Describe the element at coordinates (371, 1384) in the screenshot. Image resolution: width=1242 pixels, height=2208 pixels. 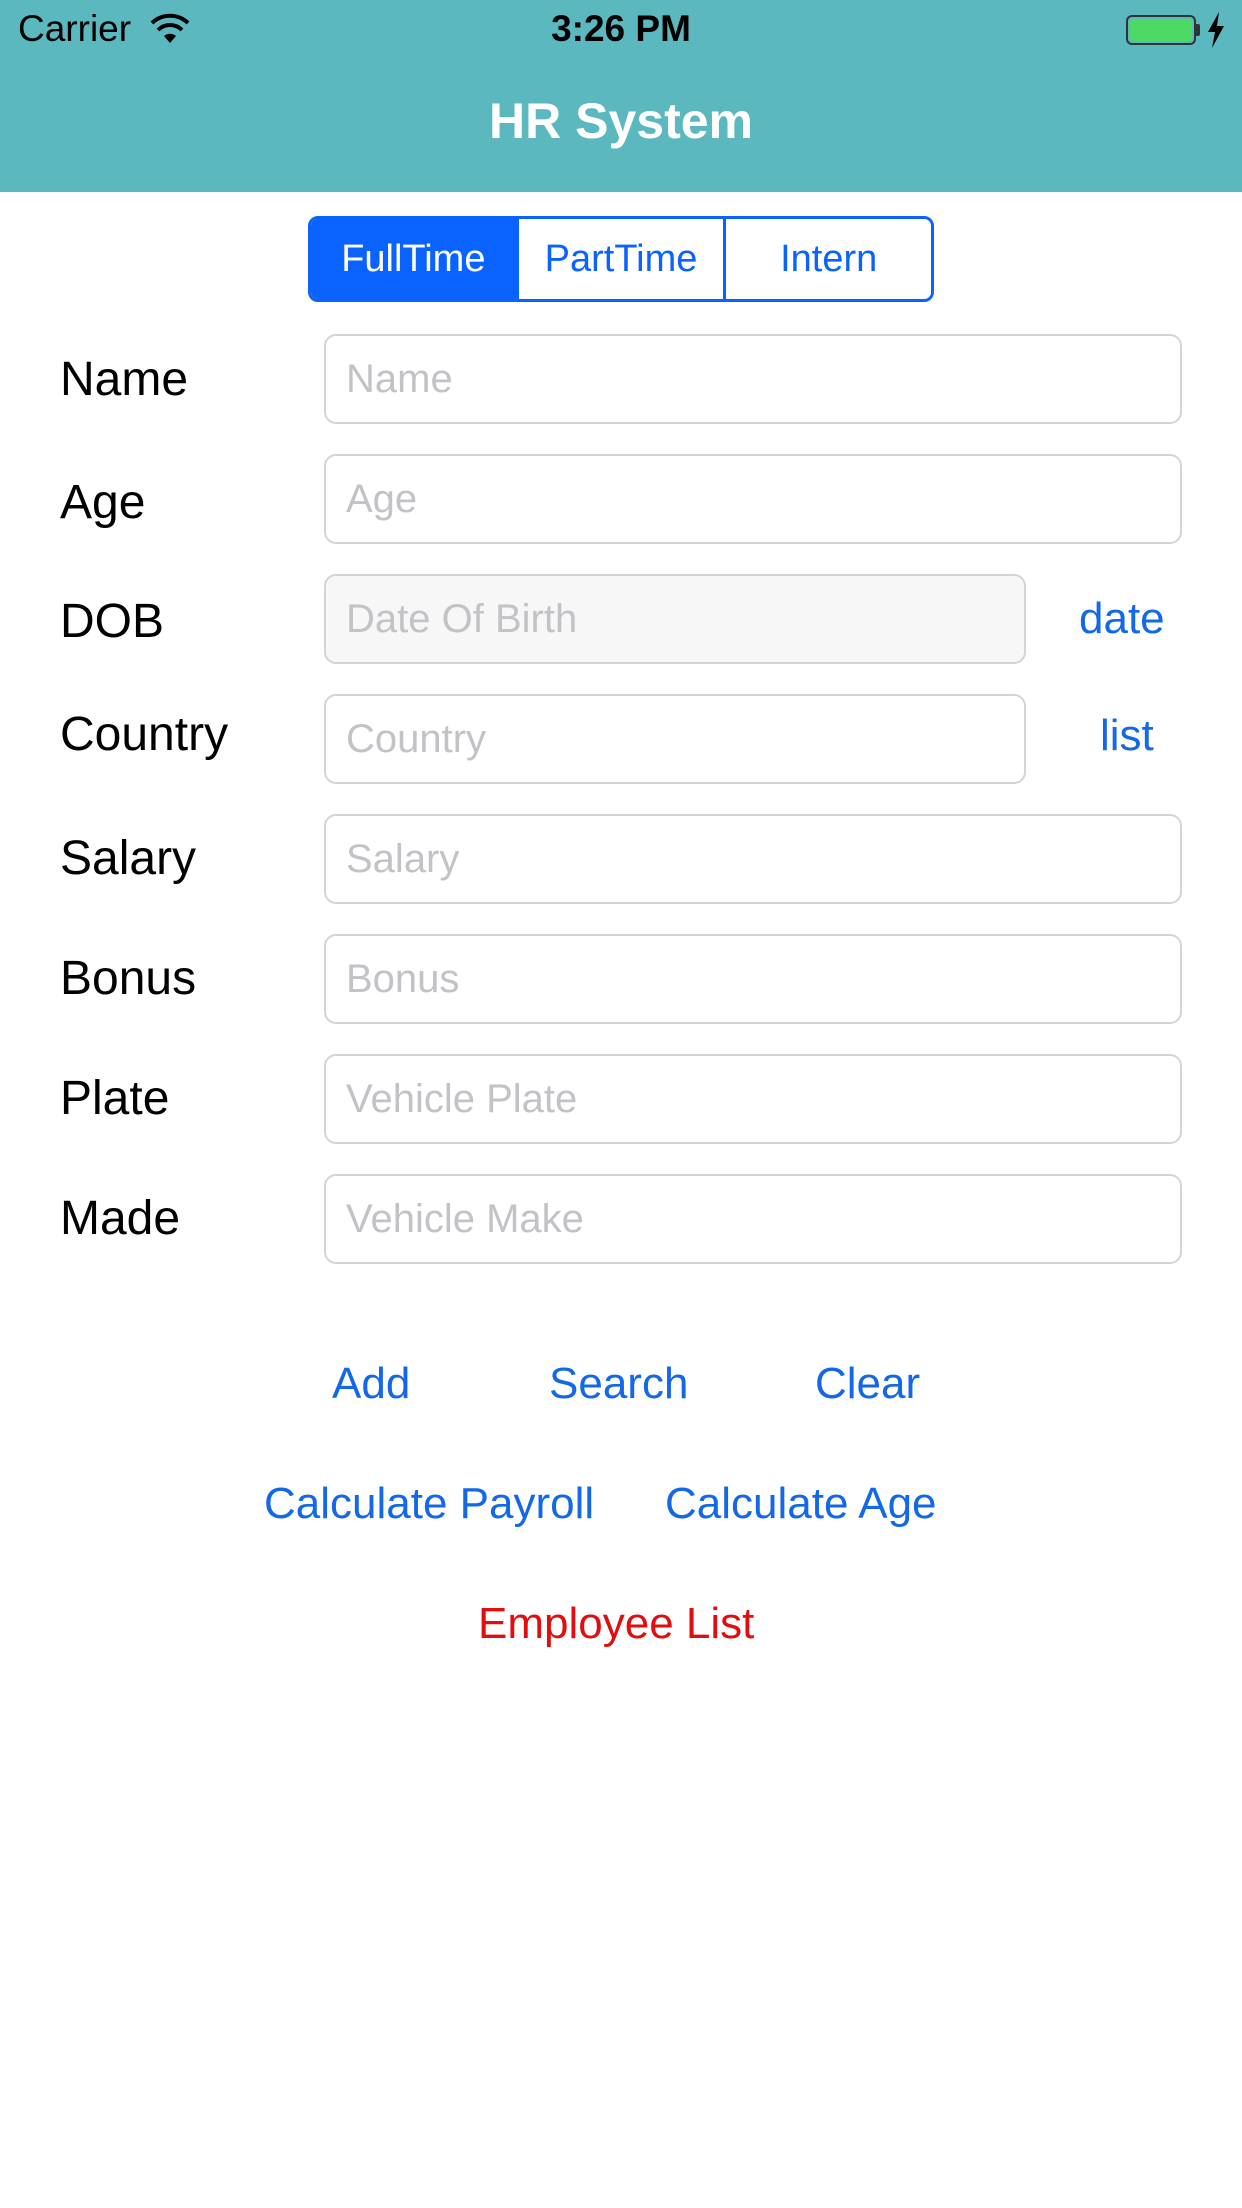
I see `add-button: Add` at that location.